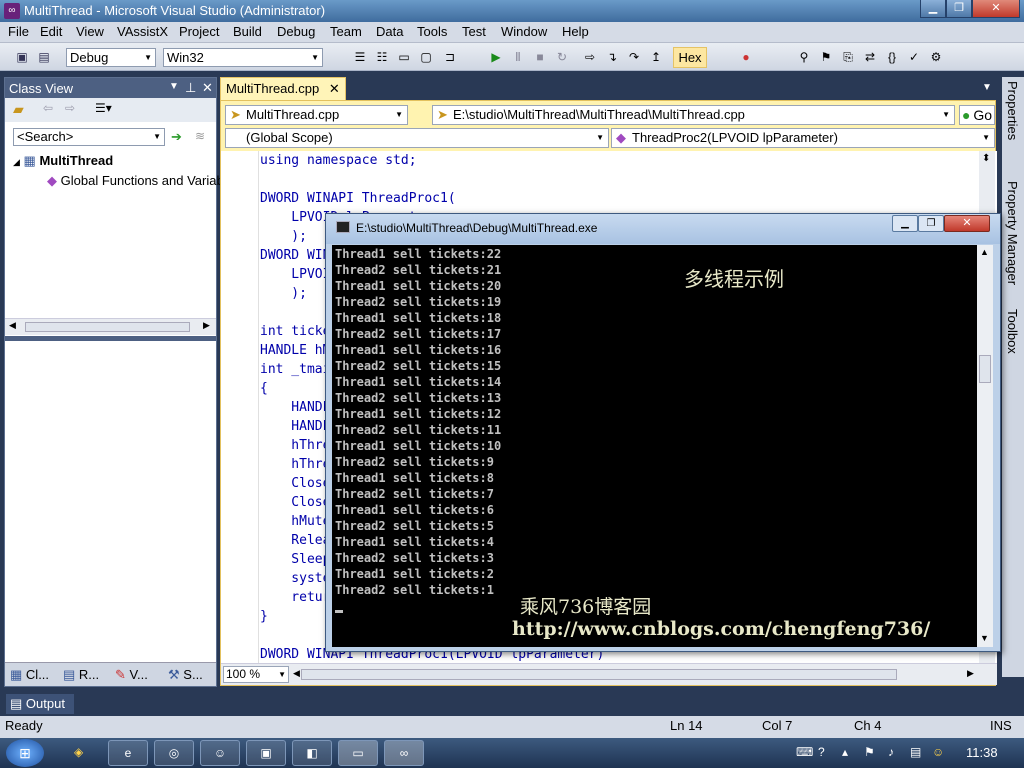  Describe the element at coordinates (176, 137) in the screenshot. I see `search-go-icon: ➔` at that location.